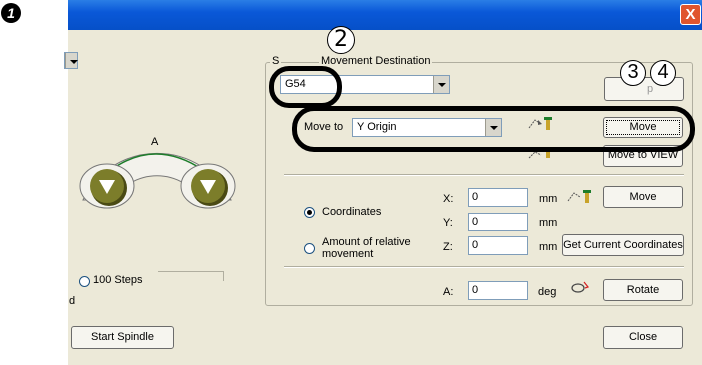 The height and width of the screenshot is (365, 702). What do you see at coordinates (580, 287) in the screenshot?
I see `rotate-icon` at bounding box center [580, 287].